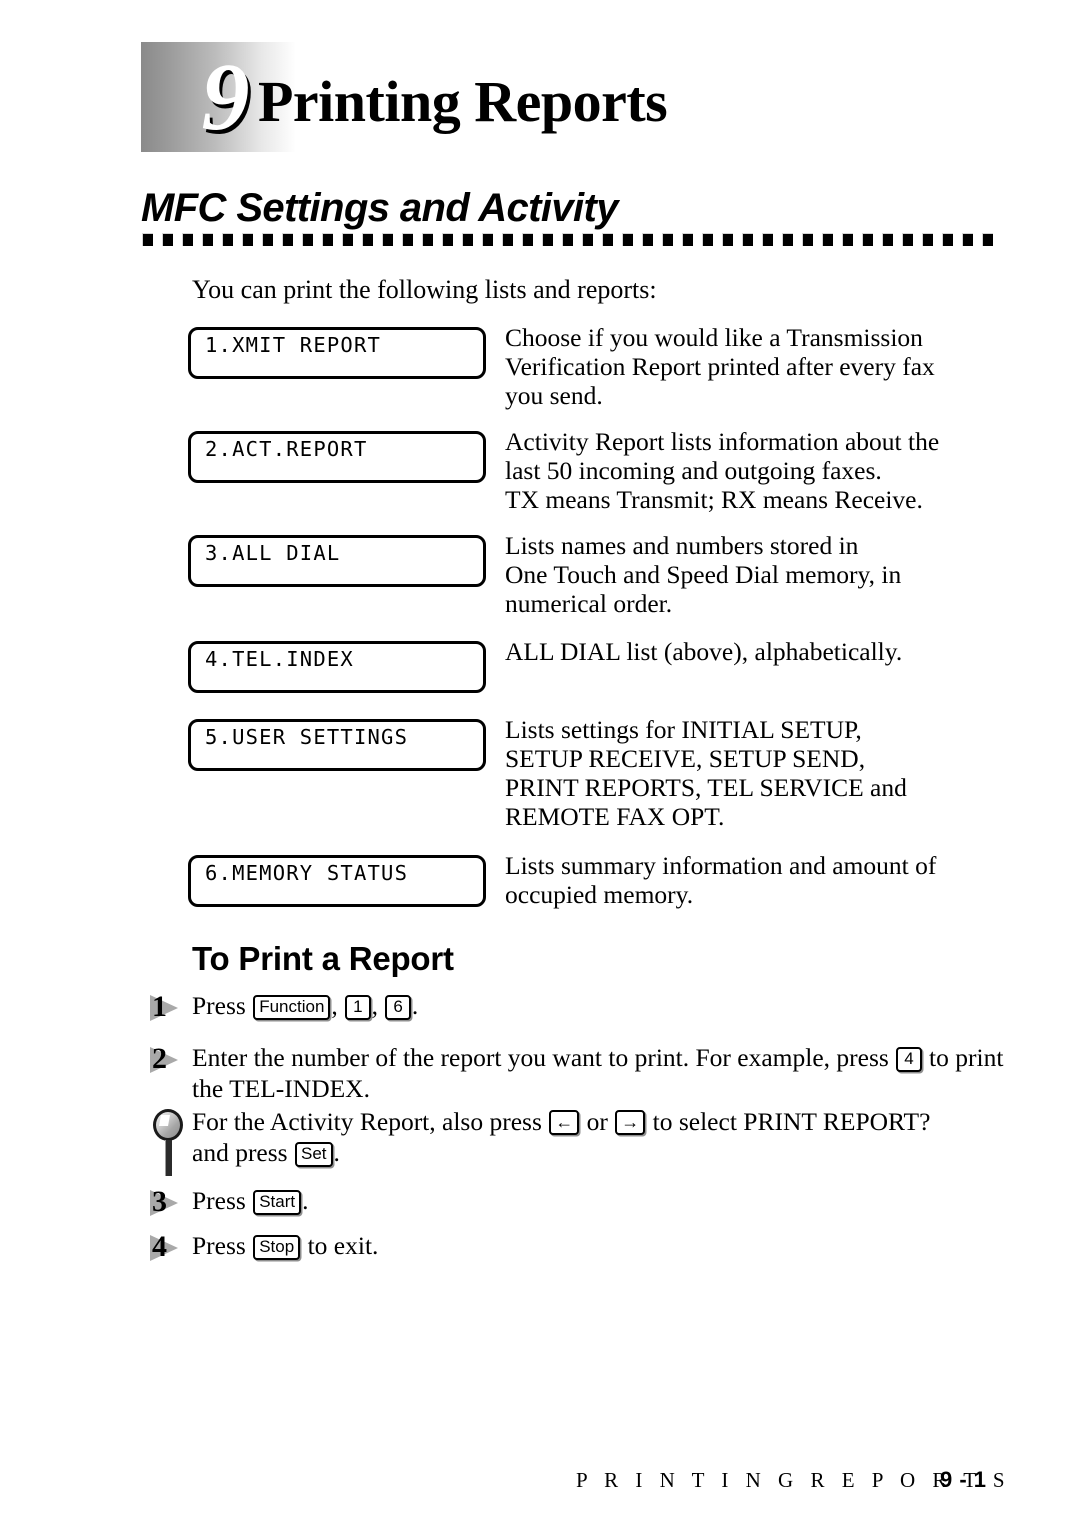 The image size is (1080, 1529). I want to click on chapter-header: 9 Printing Reports, so click(571, 98).